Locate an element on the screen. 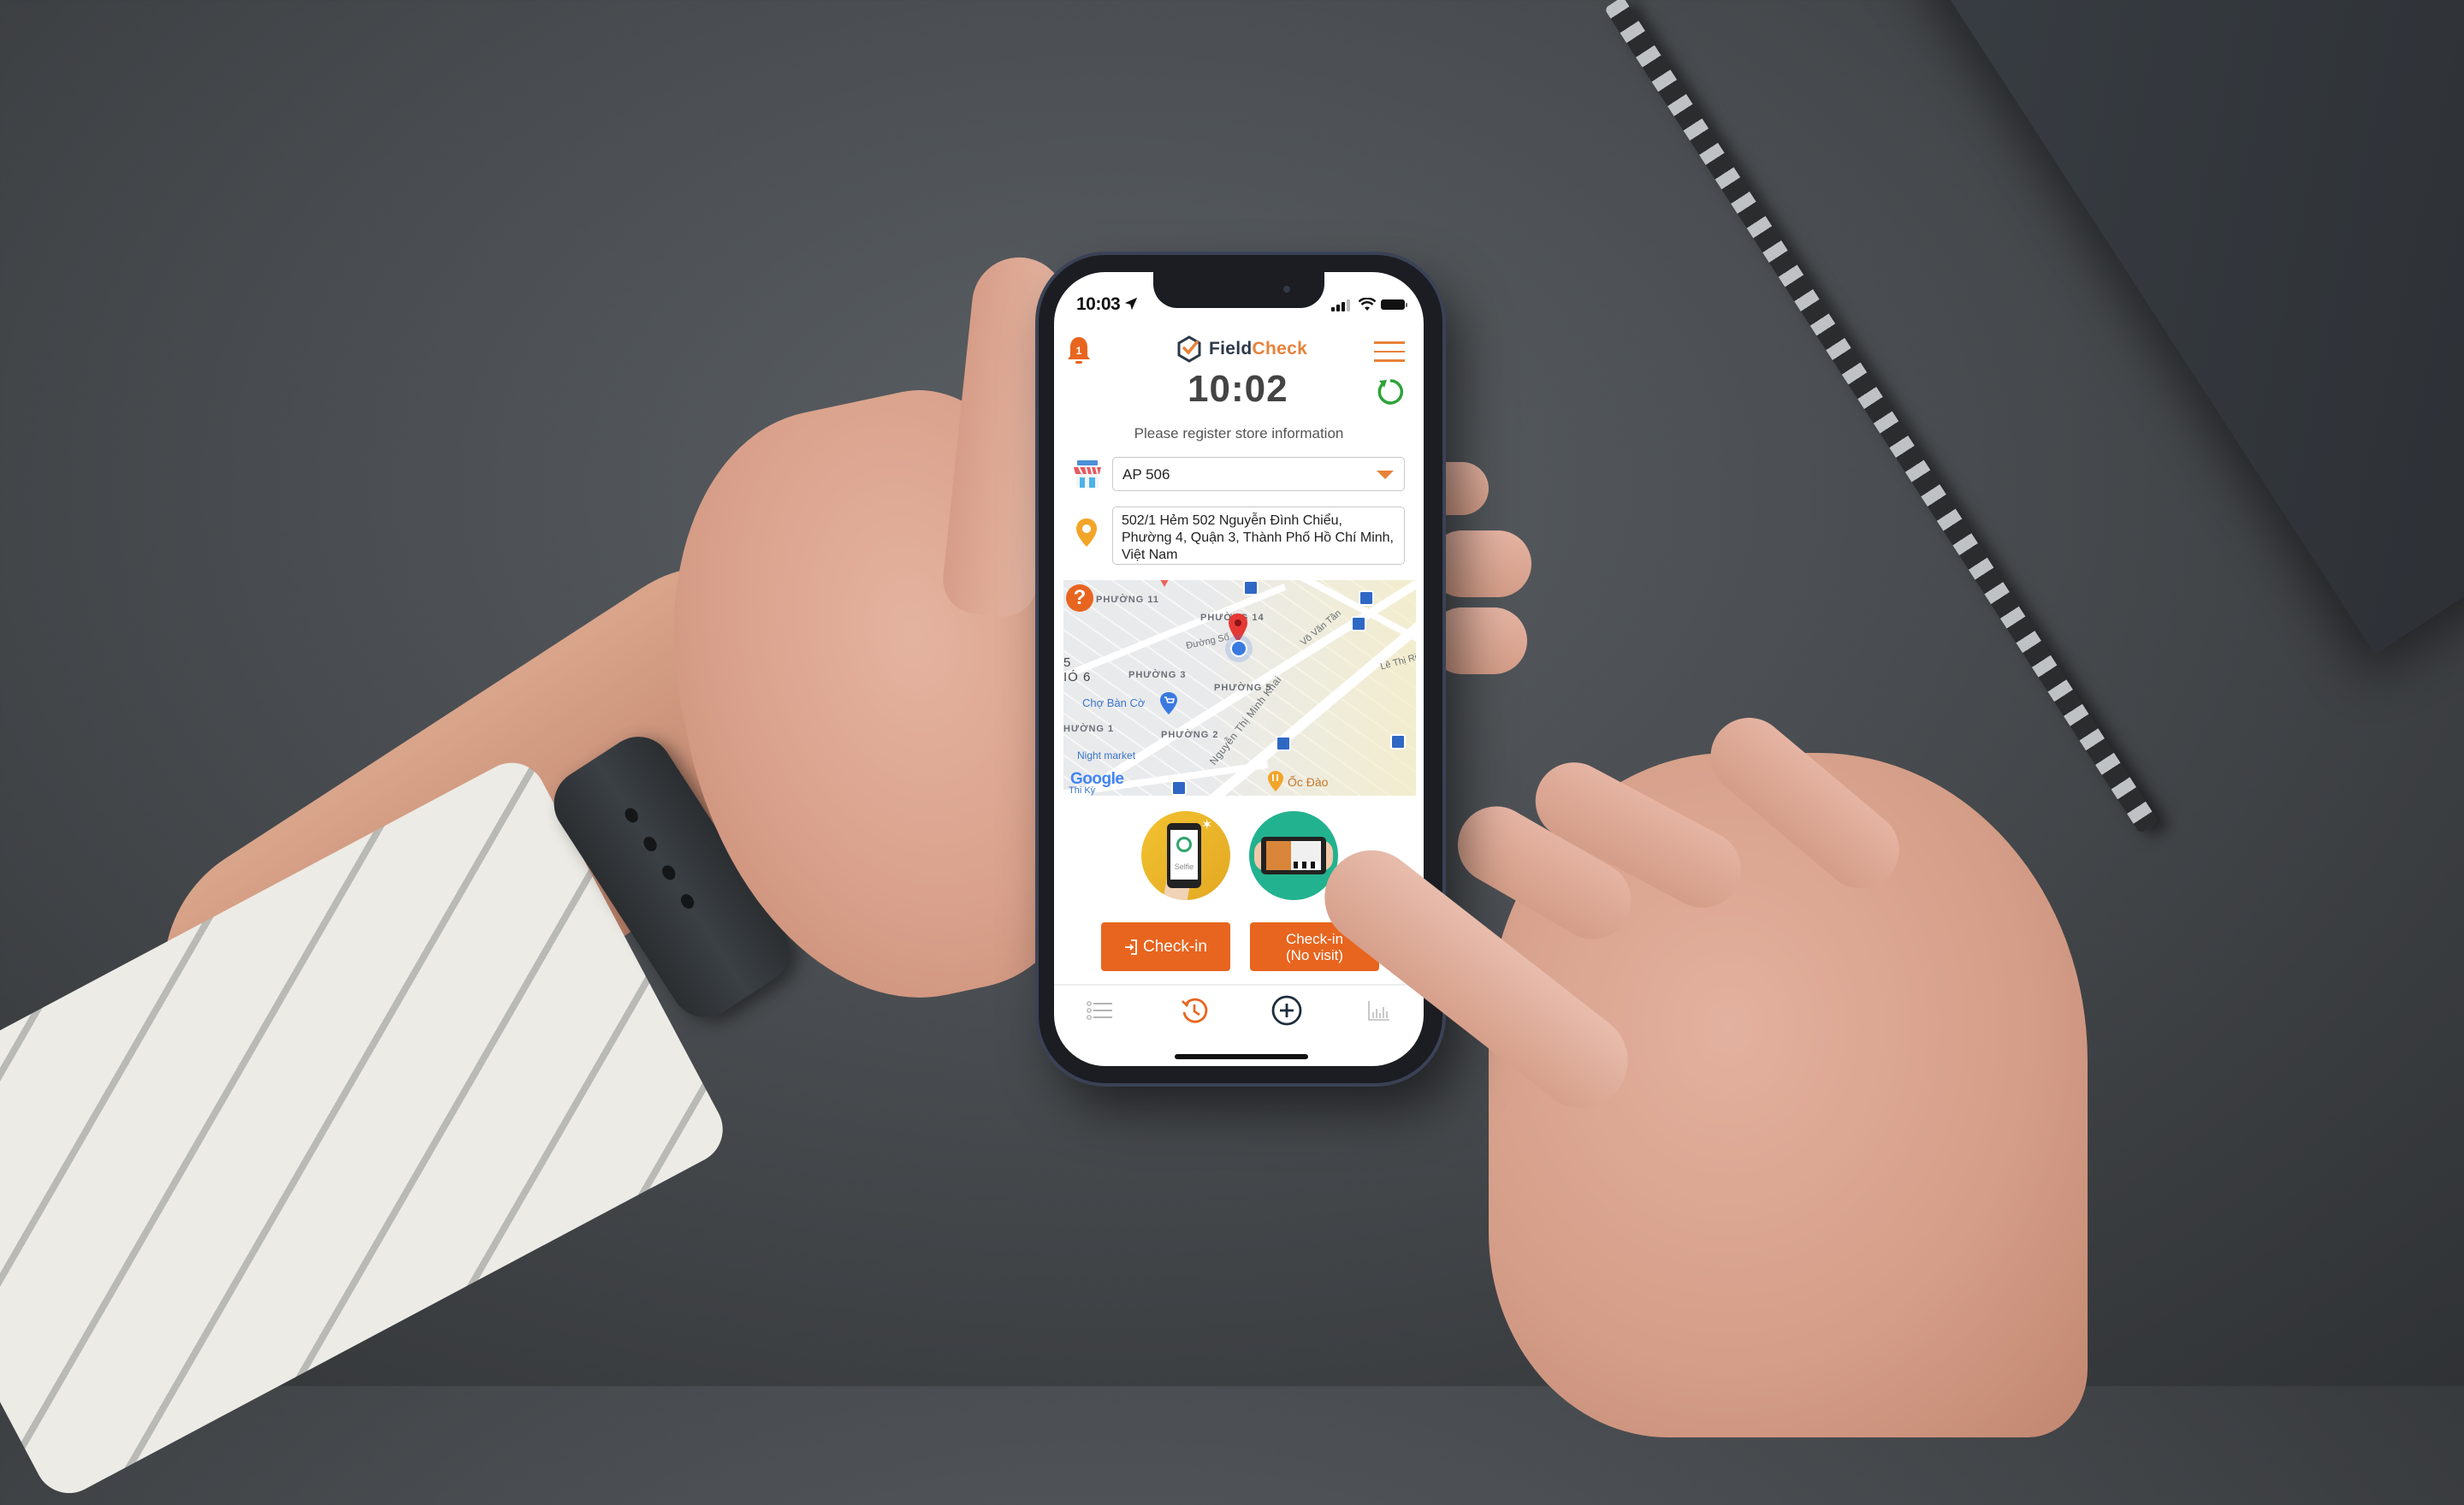 The width and height of the screenshot is (2464, 1505). bar-chart-icon is located at coordinates (1378, 1011).